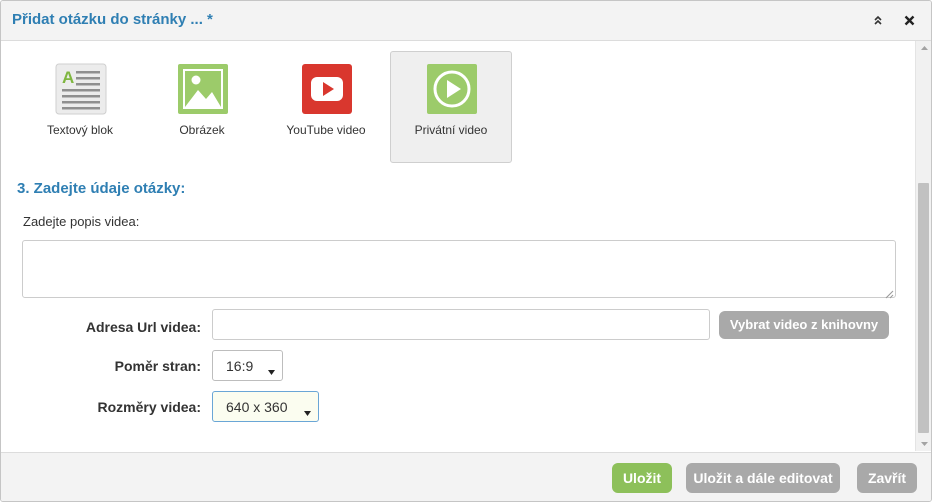  Describe the element at coordinates (81, 221) in the screenshot. I see `description-label: Zadejte popis videa:` at that location.